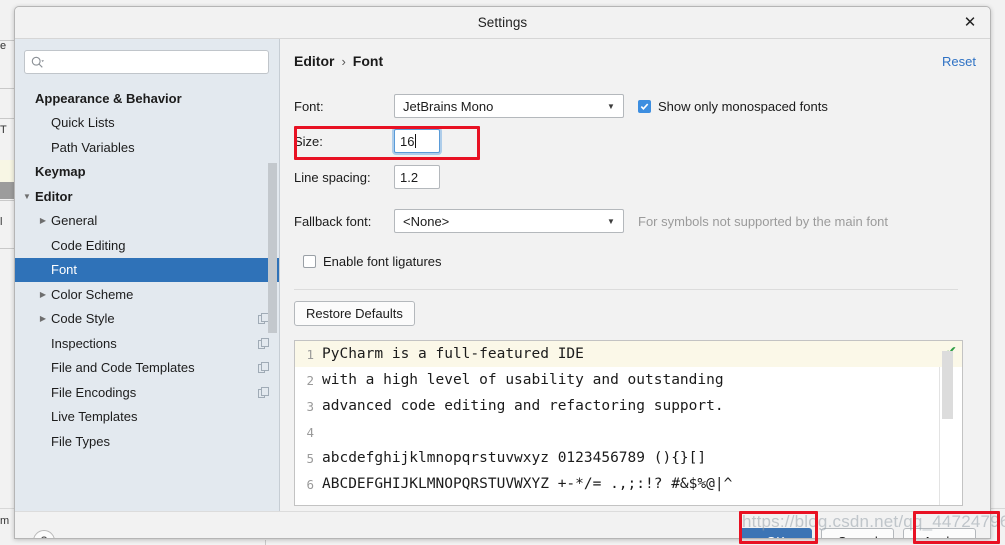 The image size is (1005, 545). What do you see at coordinates (93, 147) in the screenshot?
I see `sidebar-item-label: Path Variables` at bounding box center [93, 147].